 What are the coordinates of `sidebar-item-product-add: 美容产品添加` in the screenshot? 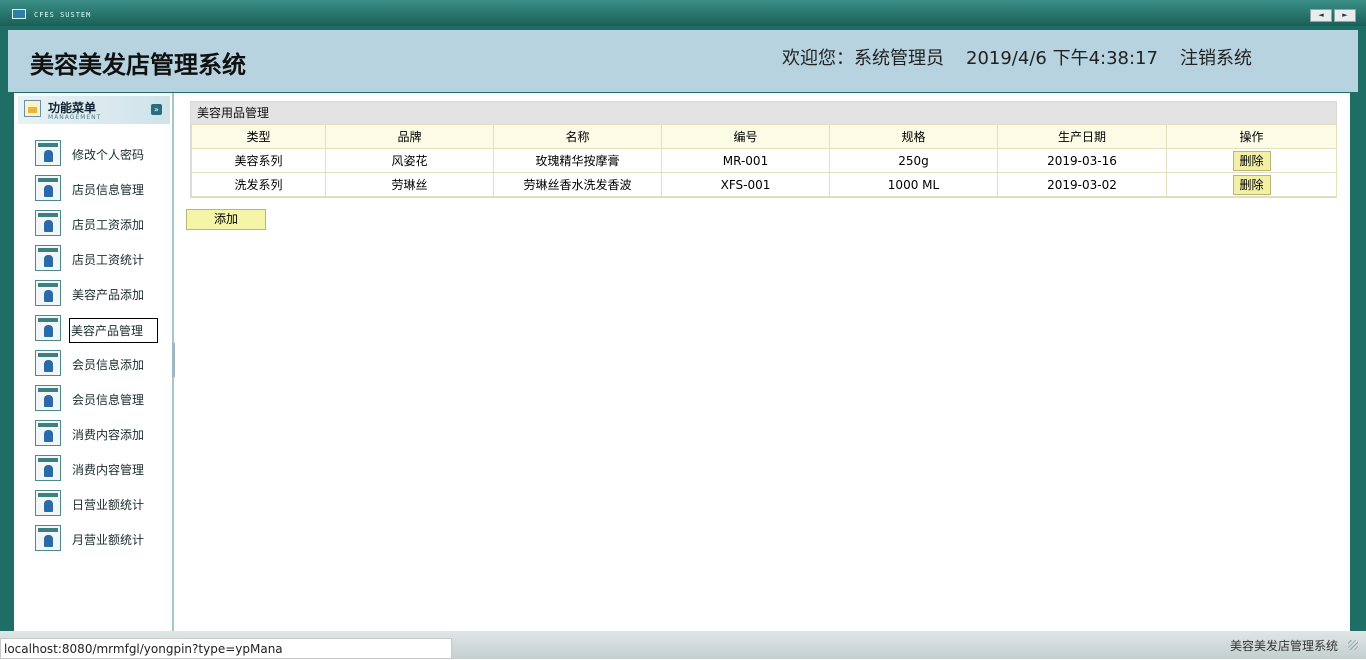 It's located at (92, 294).